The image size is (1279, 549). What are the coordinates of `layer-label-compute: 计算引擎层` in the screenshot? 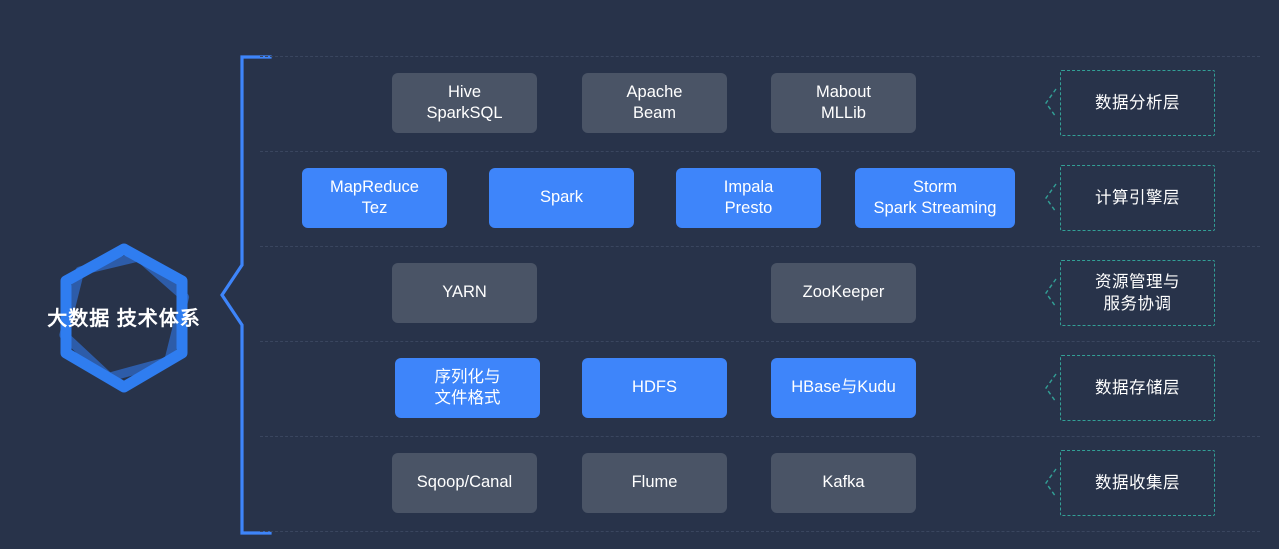 It's located at (1137, 198).